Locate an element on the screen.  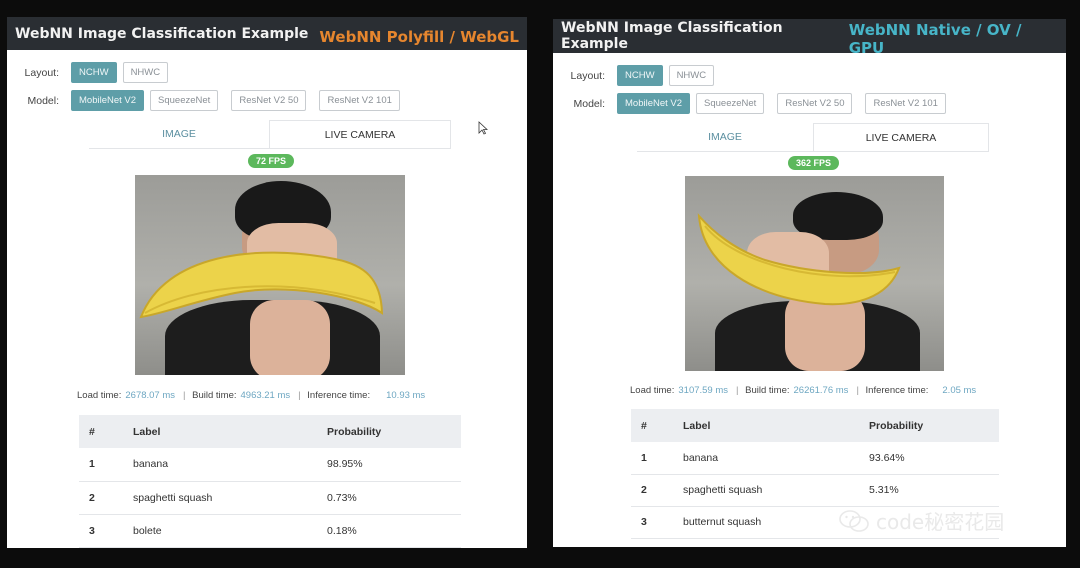
build-time-value: 4963.21 ms is located at coordinates (265, 395).